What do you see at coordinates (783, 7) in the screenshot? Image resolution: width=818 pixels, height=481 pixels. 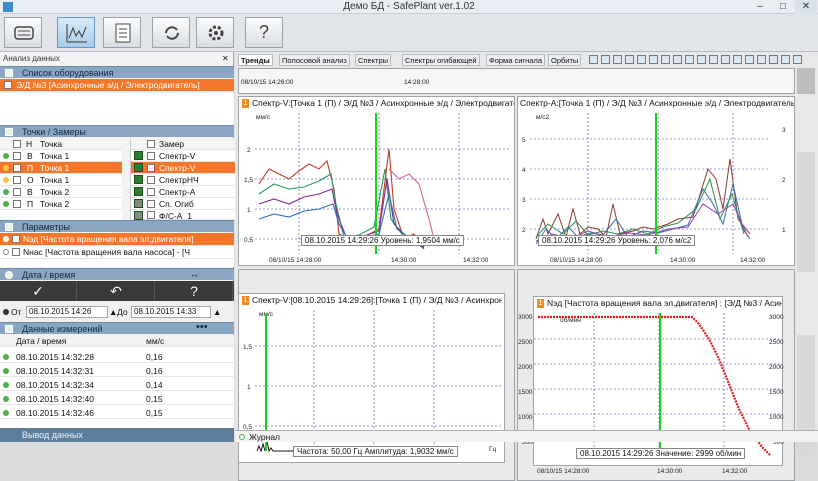 I see `maximize-icon: □` at bounding box center [783, 7].